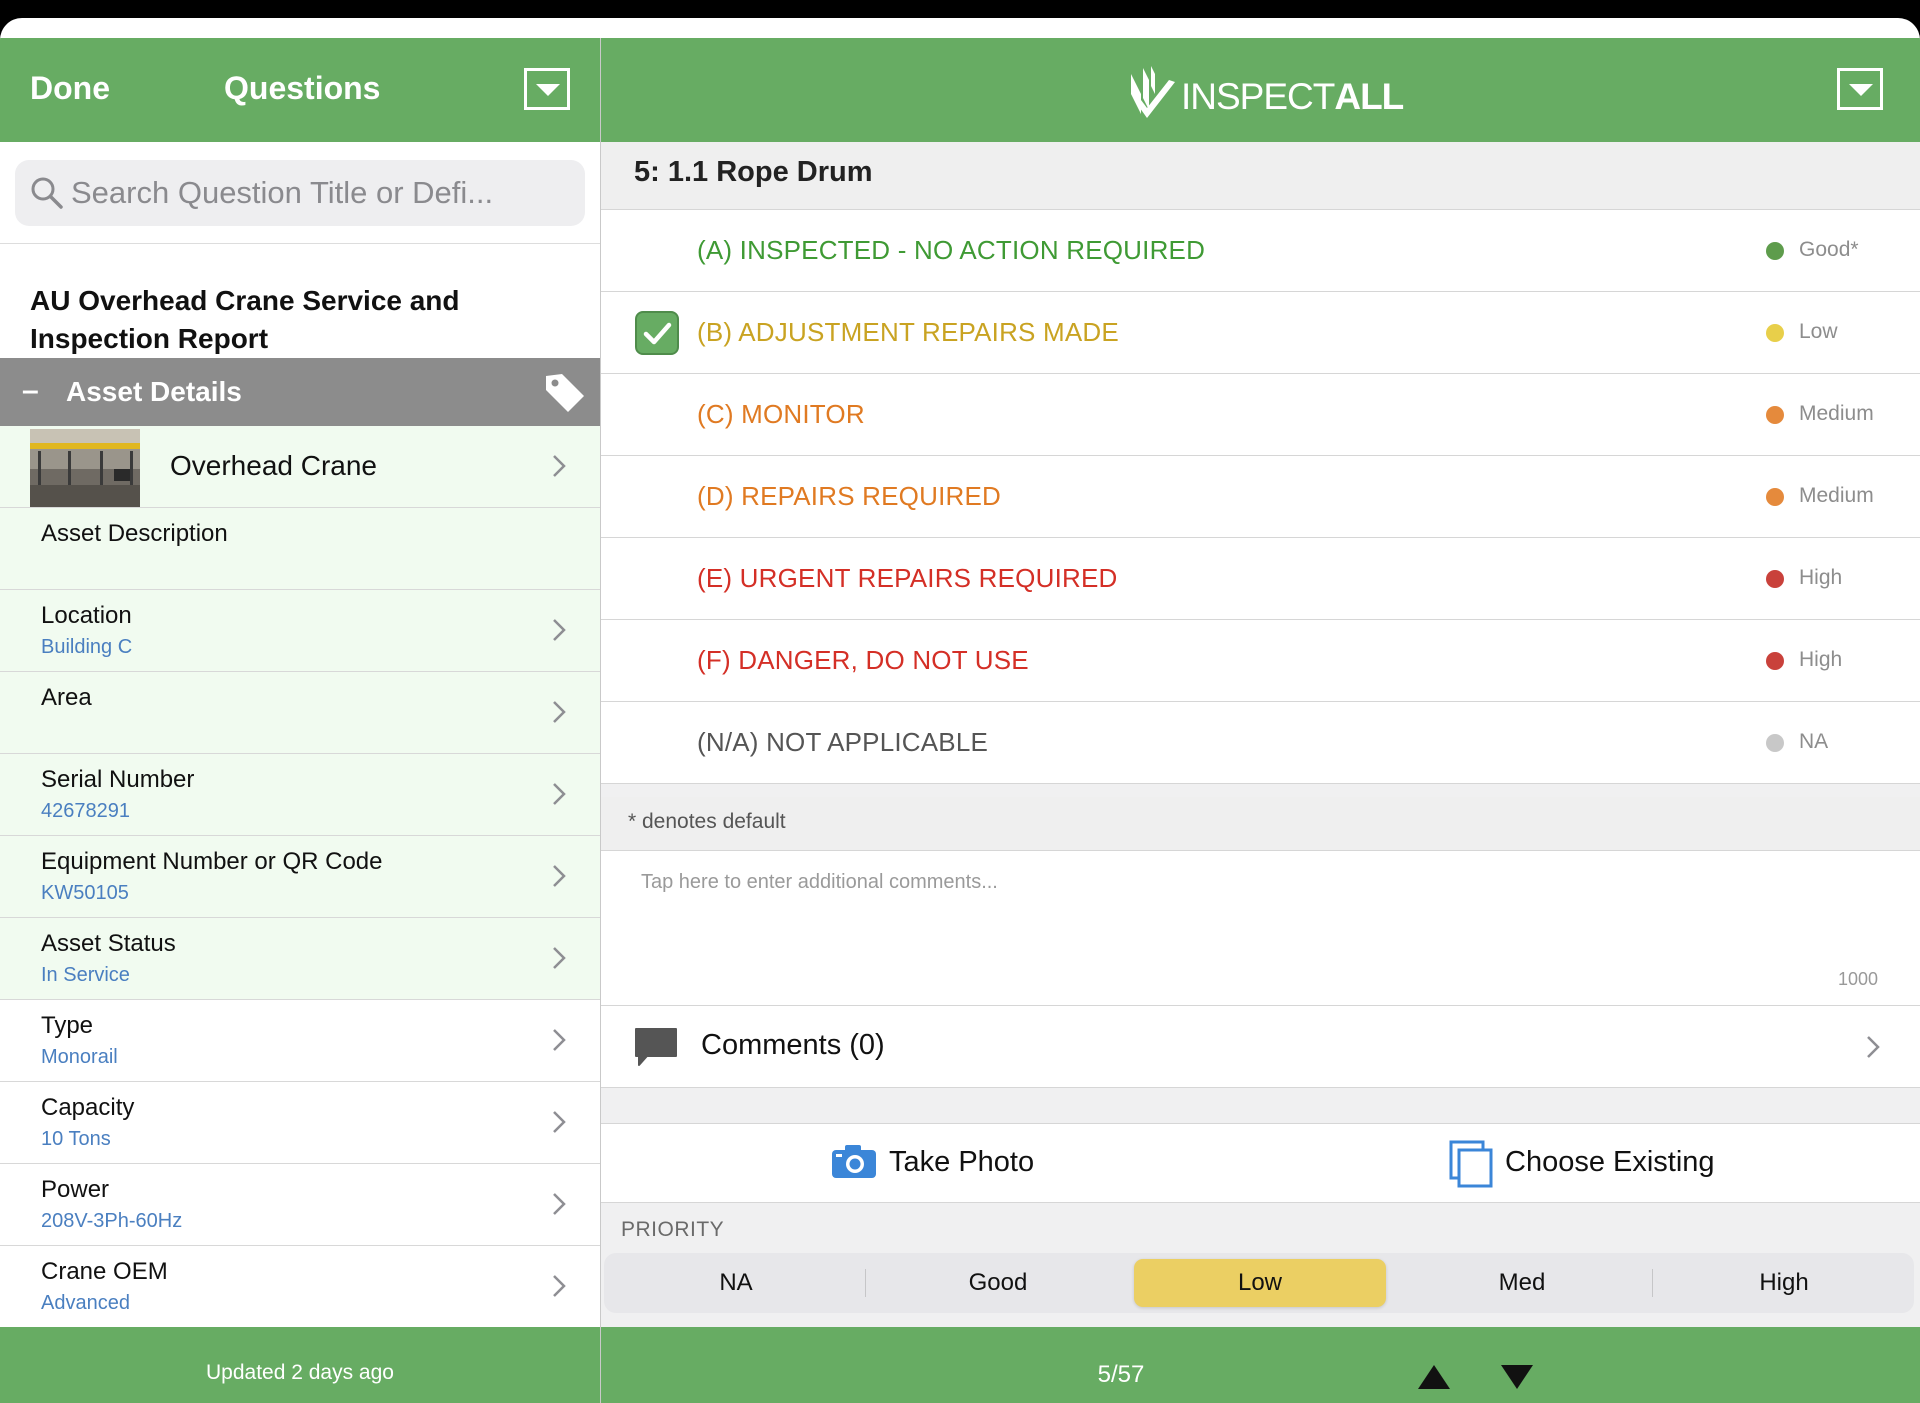  What do you see at coordinates (300, 795) in the screenshot?
I see `field-row-serial-number: Serial Number 42678291` at bounding box center [300, 795].